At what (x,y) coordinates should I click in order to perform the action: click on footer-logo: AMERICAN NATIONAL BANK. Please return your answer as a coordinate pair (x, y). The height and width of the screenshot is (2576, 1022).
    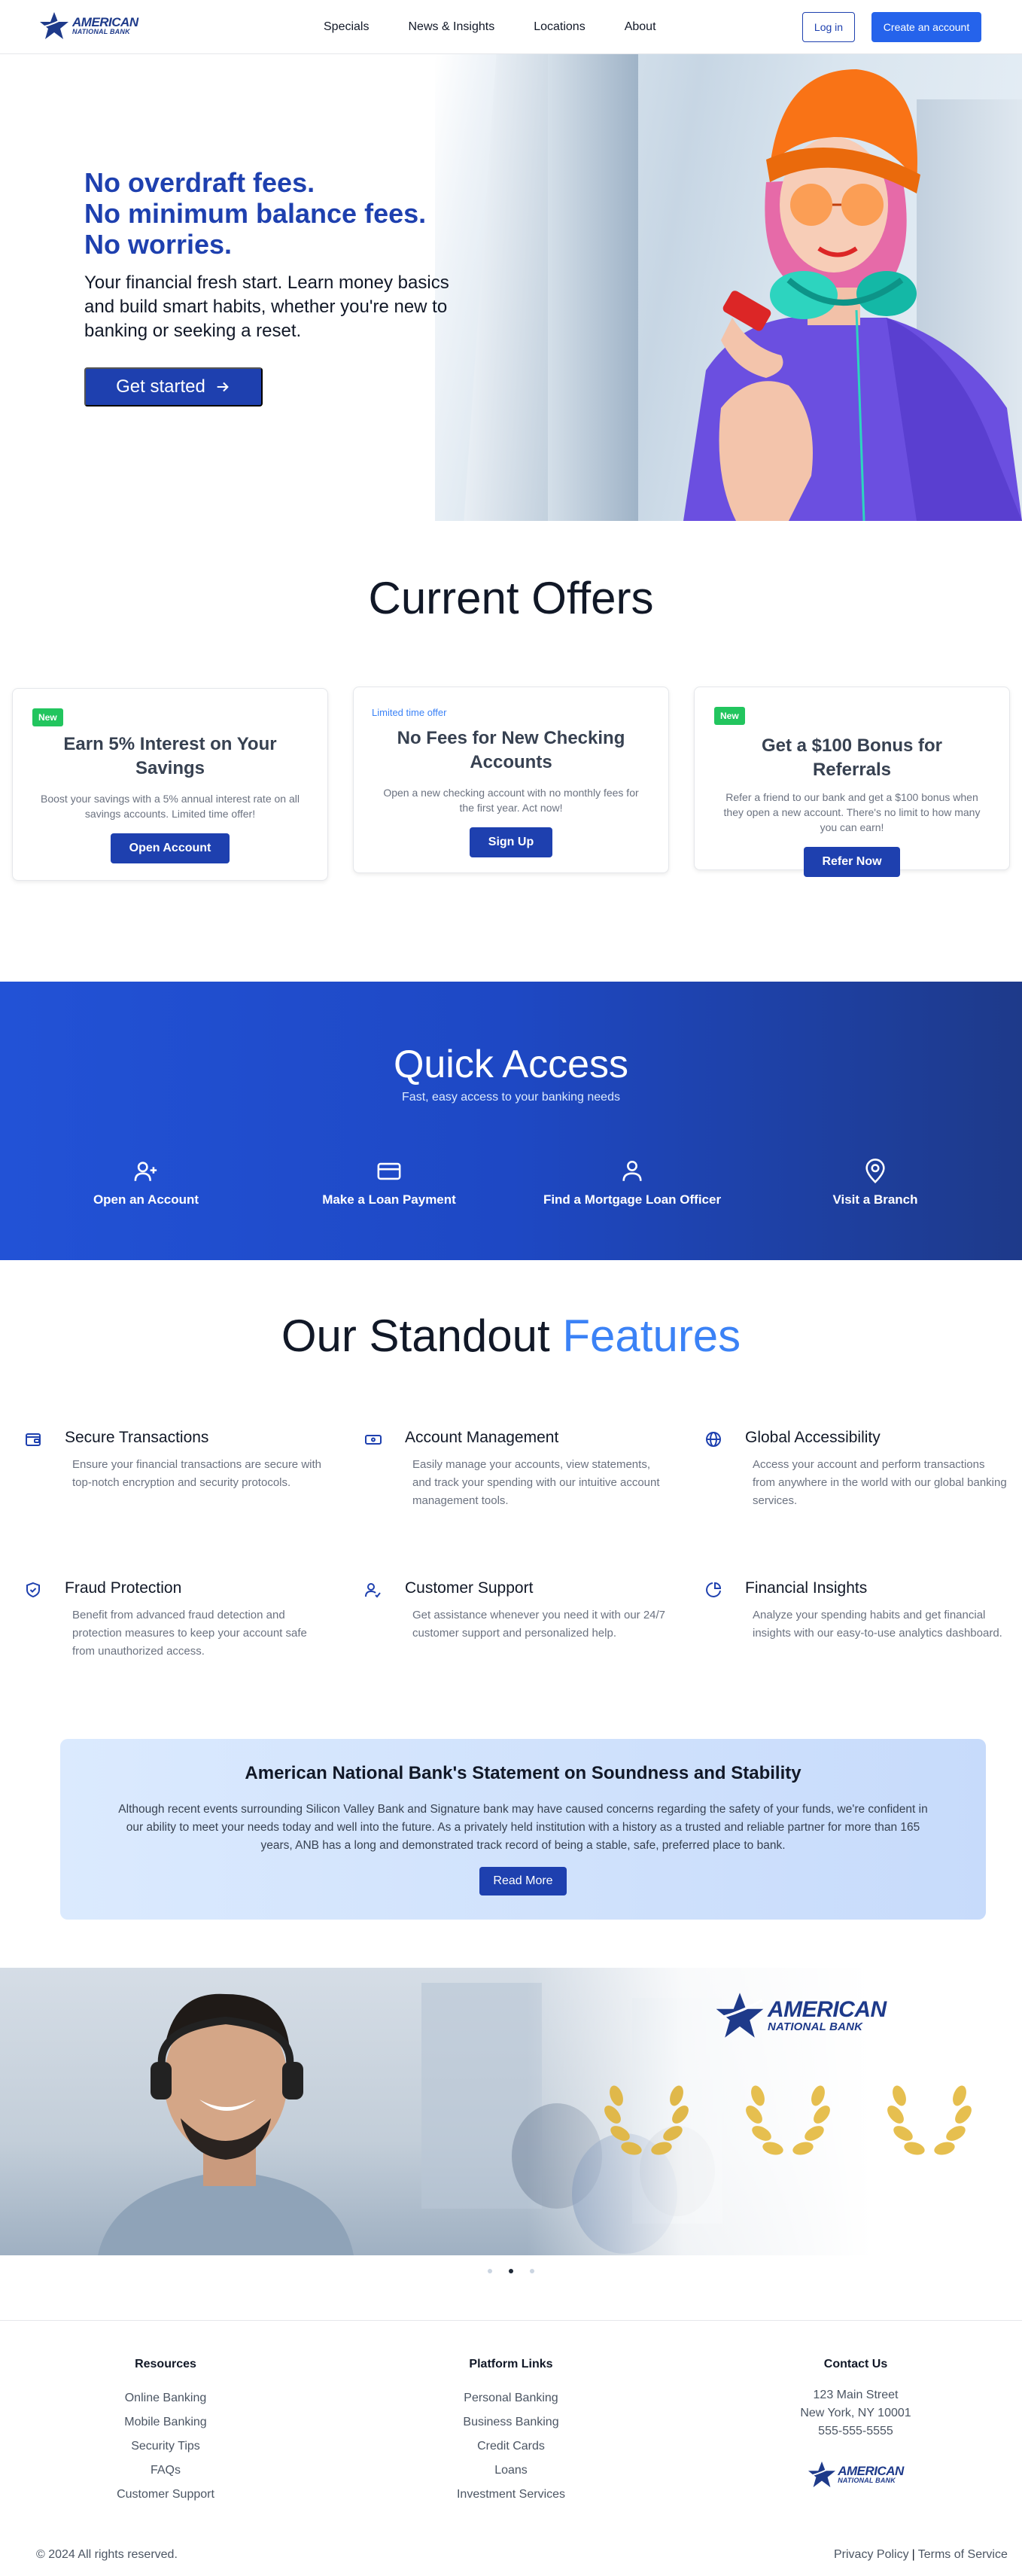
    Looking at the image, I should click on (856, 2475).